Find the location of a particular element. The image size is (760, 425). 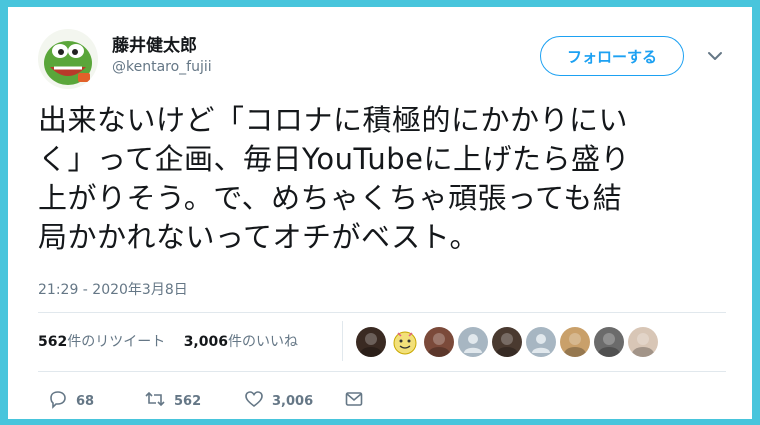

direct-message-button is located at coordinates (358, 401).